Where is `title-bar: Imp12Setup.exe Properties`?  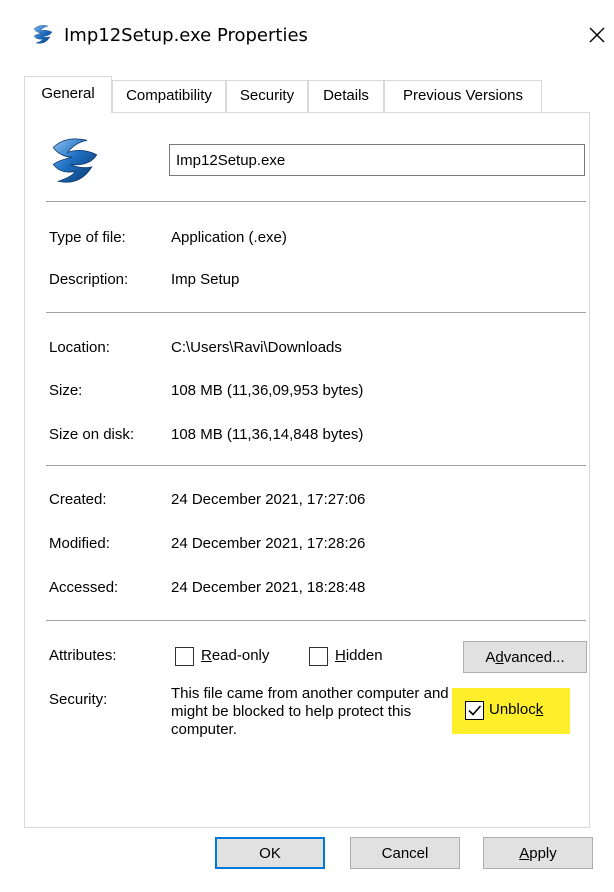 title-bar: Imp12Setup.exe Properties is located at coordinates (307, 38).